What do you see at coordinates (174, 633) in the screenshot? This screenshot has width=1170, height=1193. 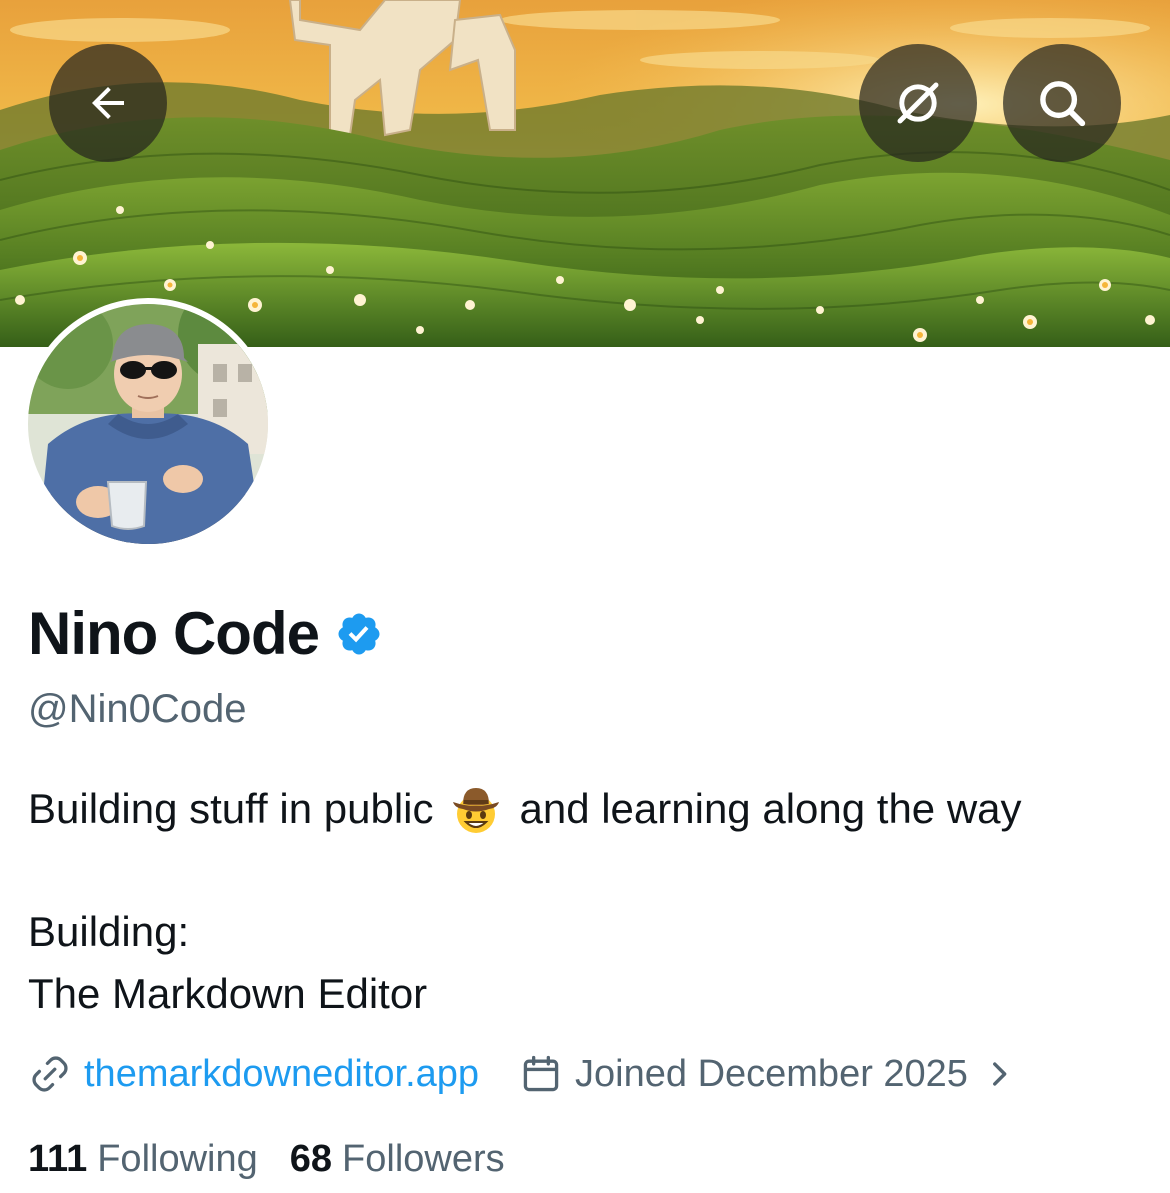 I see `display-name: Nino Code` at bounding box center [174, 633].